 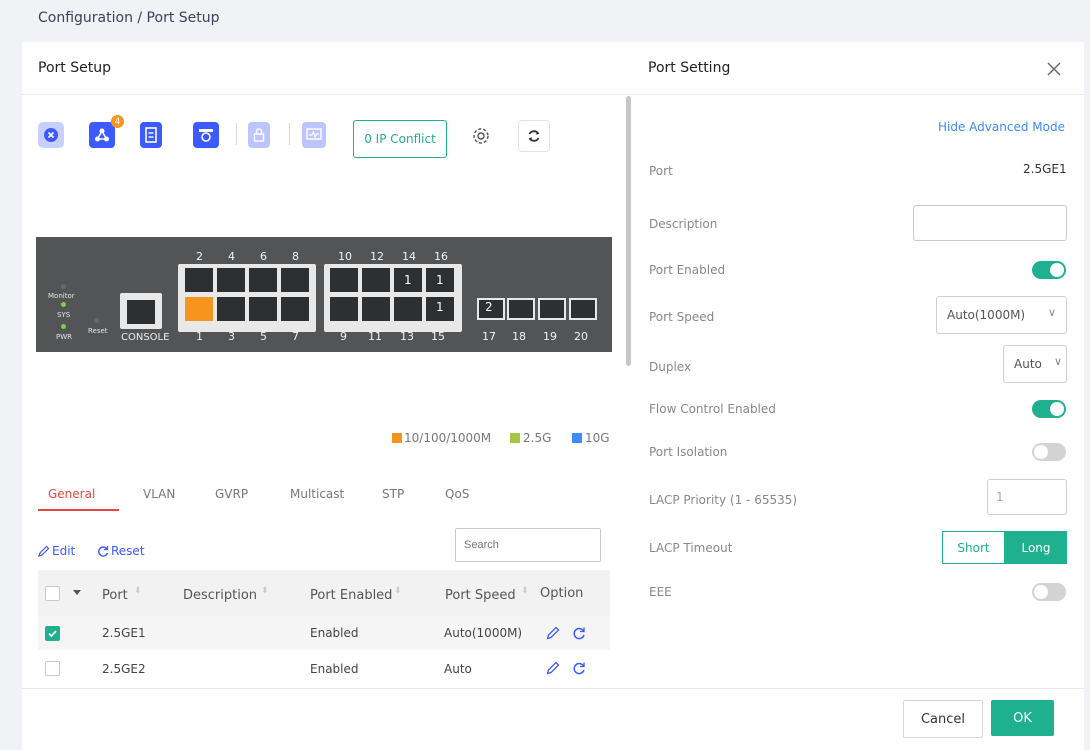 I want to click on reset-button: Reset, so click(x=121, y=551).